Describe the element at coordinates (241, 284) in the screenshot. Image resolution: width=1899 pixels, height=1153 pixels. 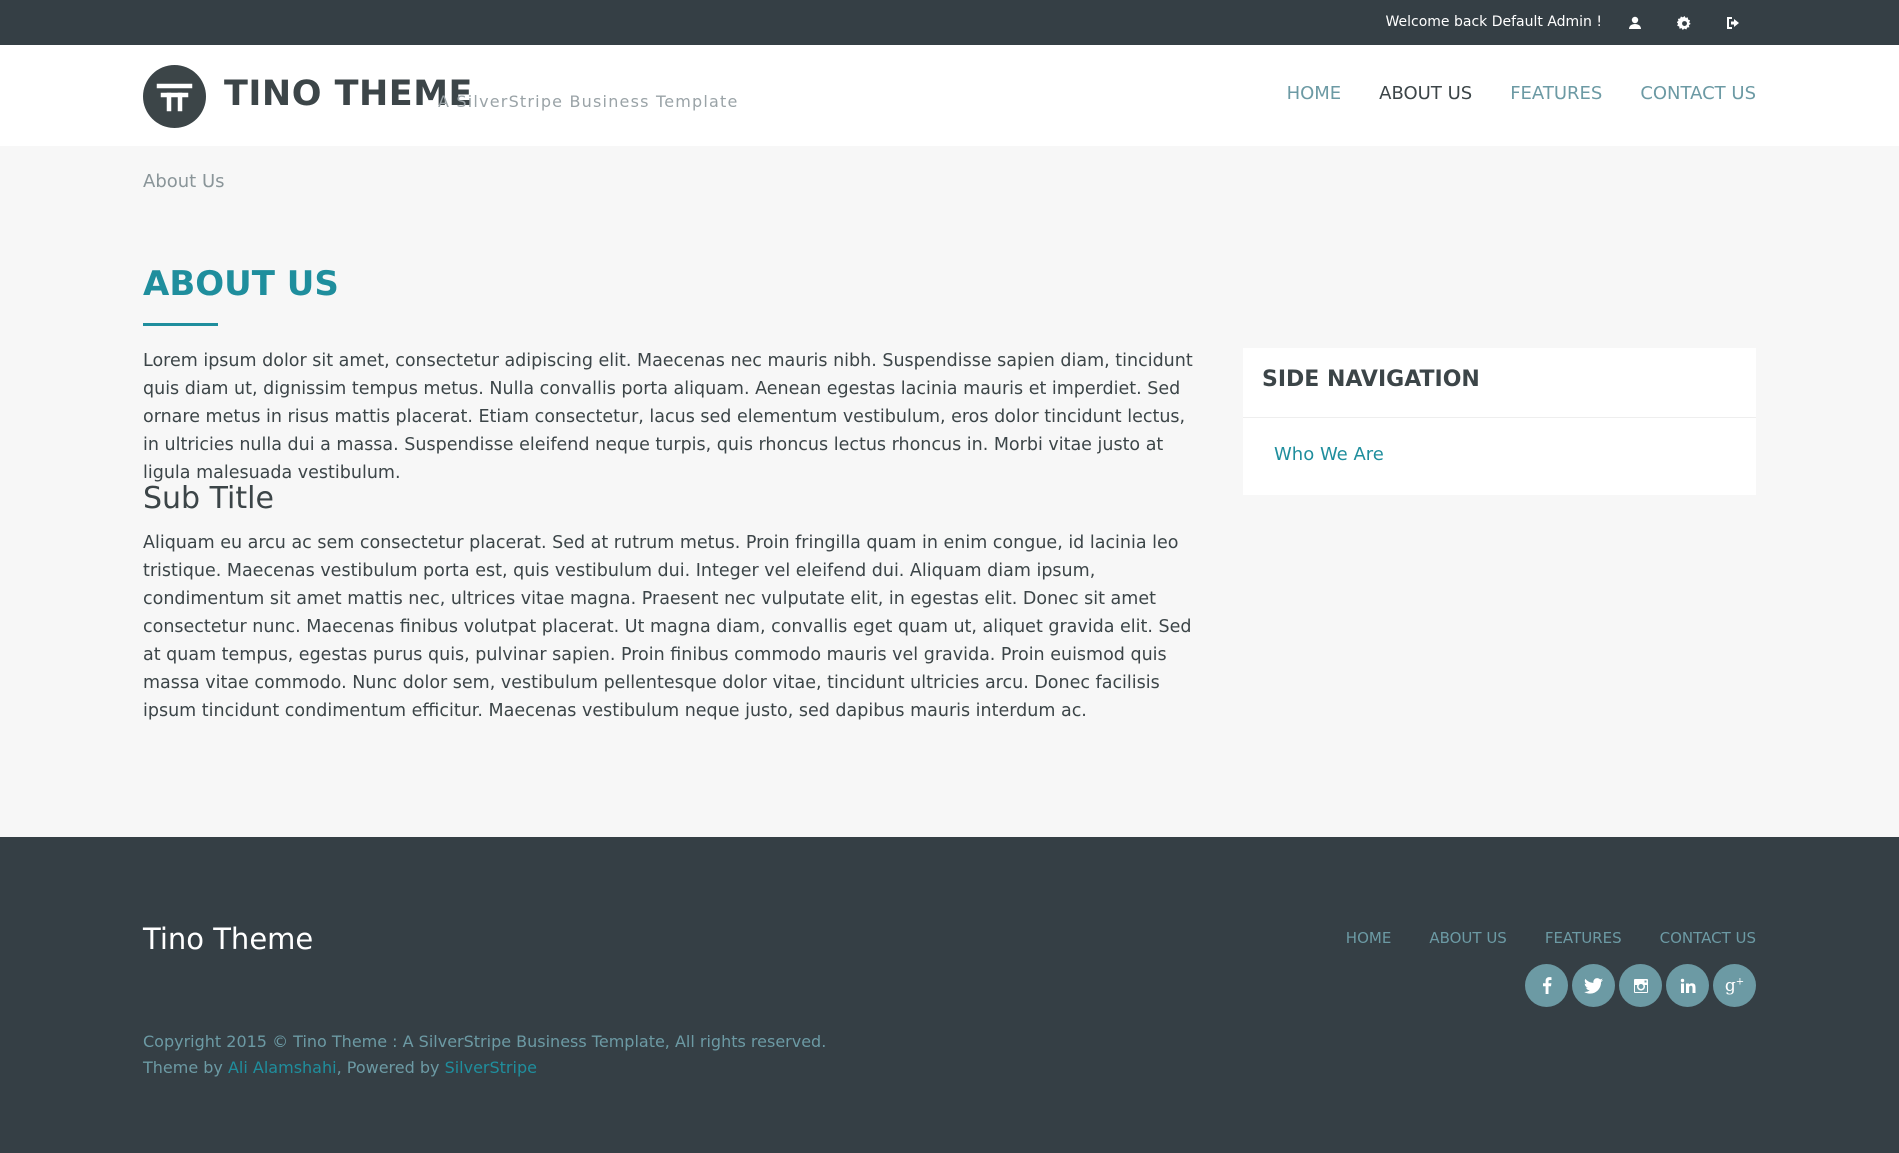
I see `page-title: ABOUT US` at that location.